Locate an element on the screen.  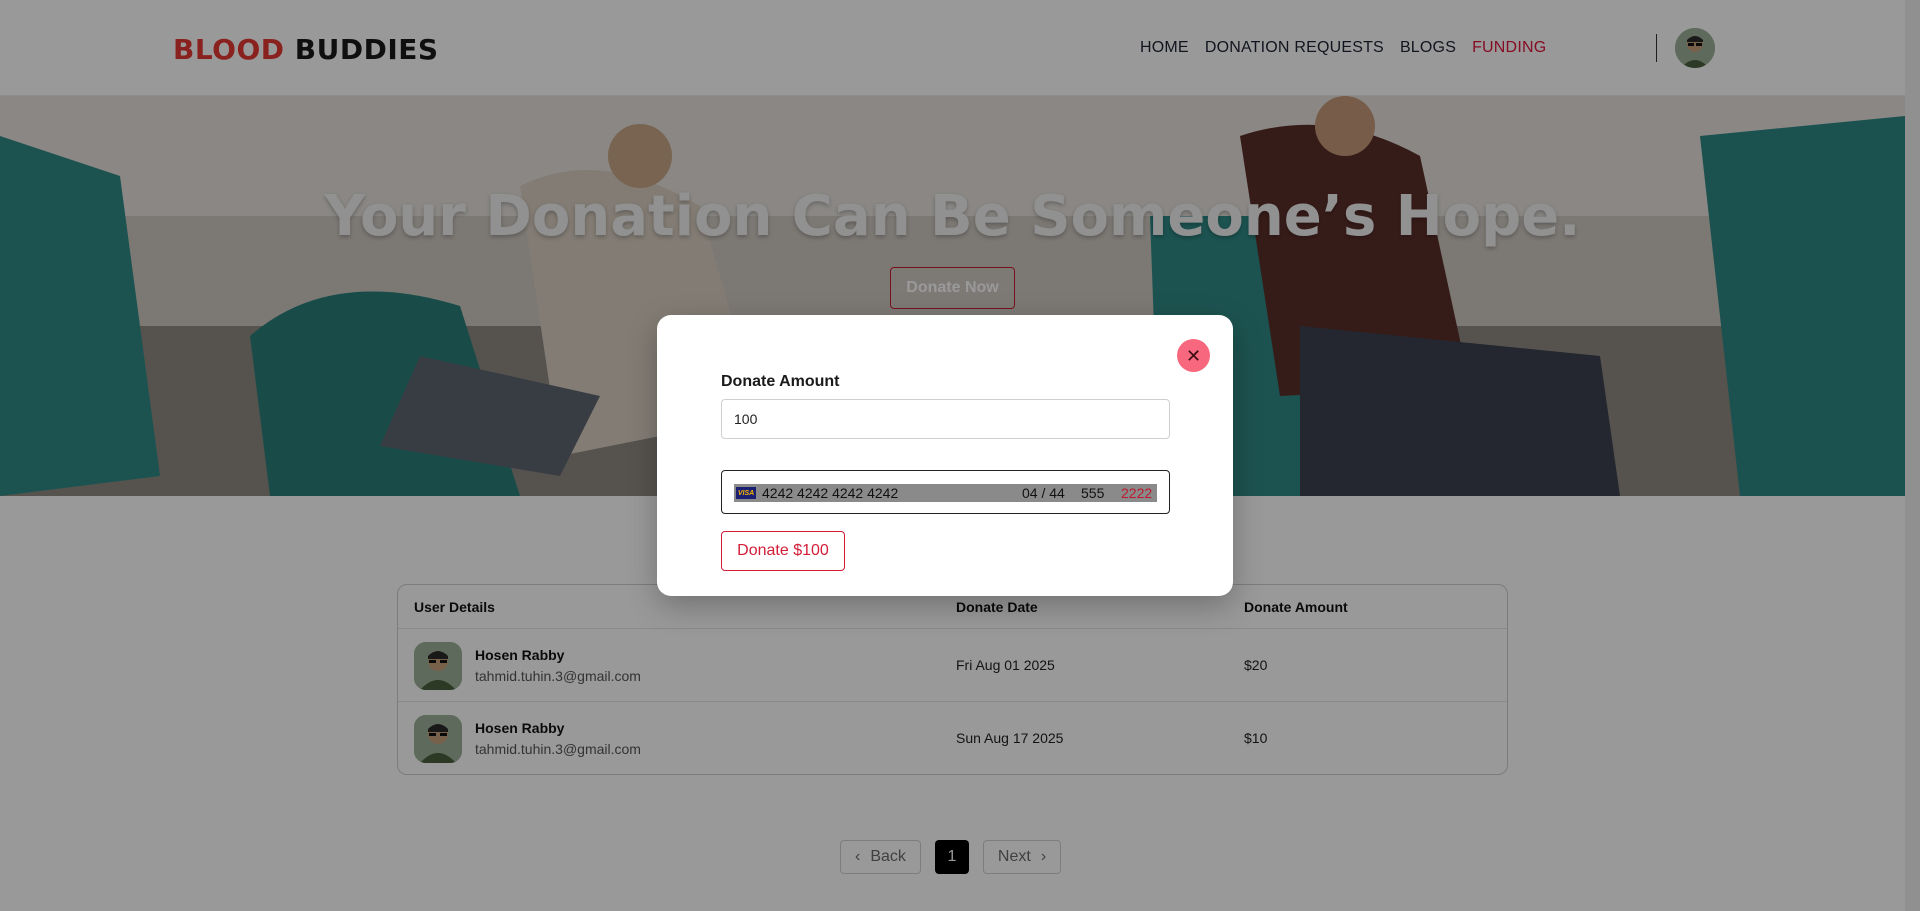
close-icon: ✕ is located at coordinates (1193, 355).